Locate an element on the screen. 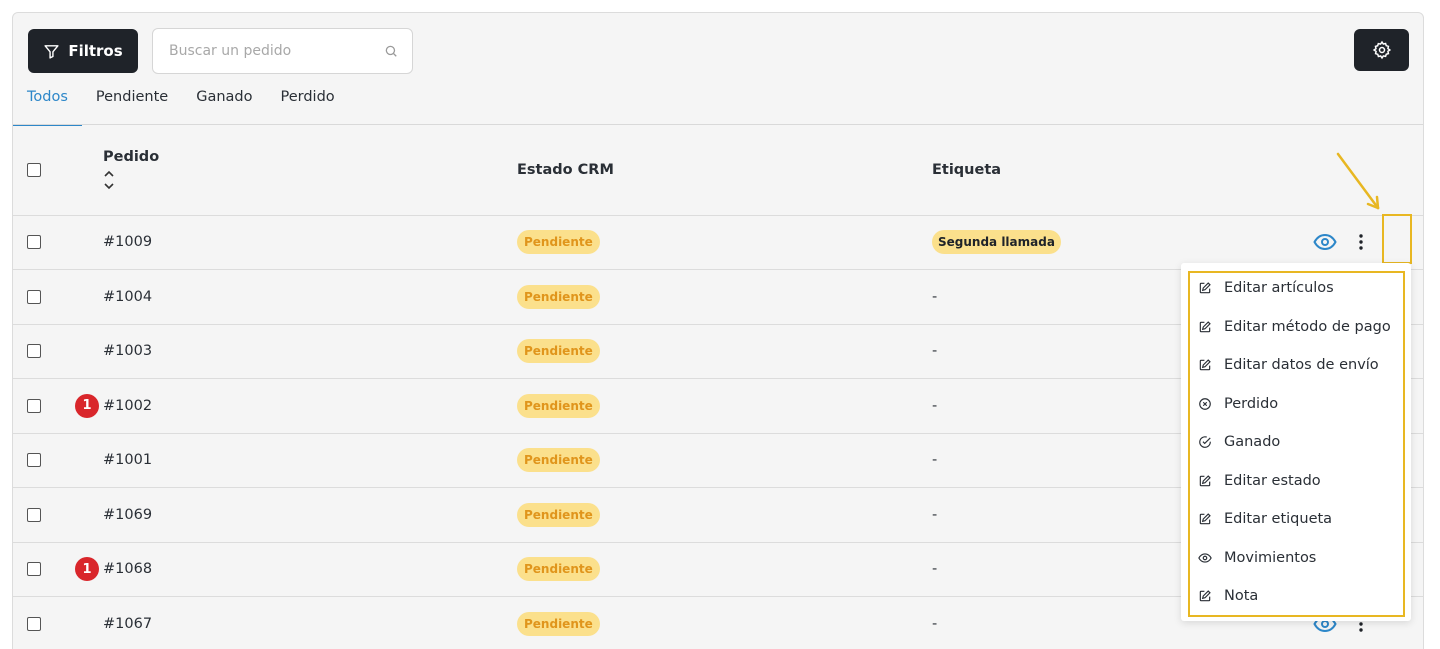 This screenshot has width=1440, height=649. menu-item-label: Editar artículos is located at coordinates (1279, 288).